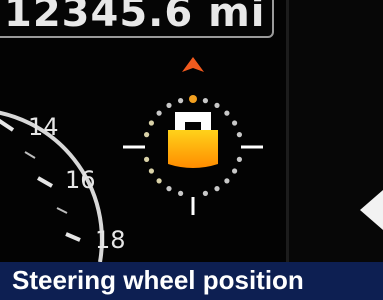 This screenshot has width=383, height=300. Describe the element at coordinates (80, 180) in the screenshot. I see `speed-tick-label: 16` at that location.